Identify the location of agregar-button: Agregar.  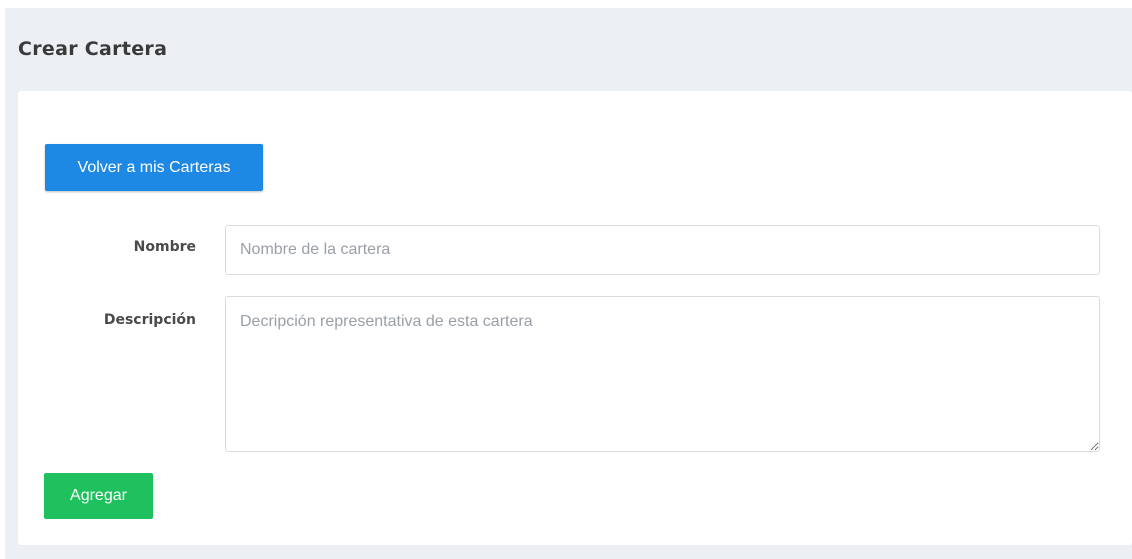
(98, 496).